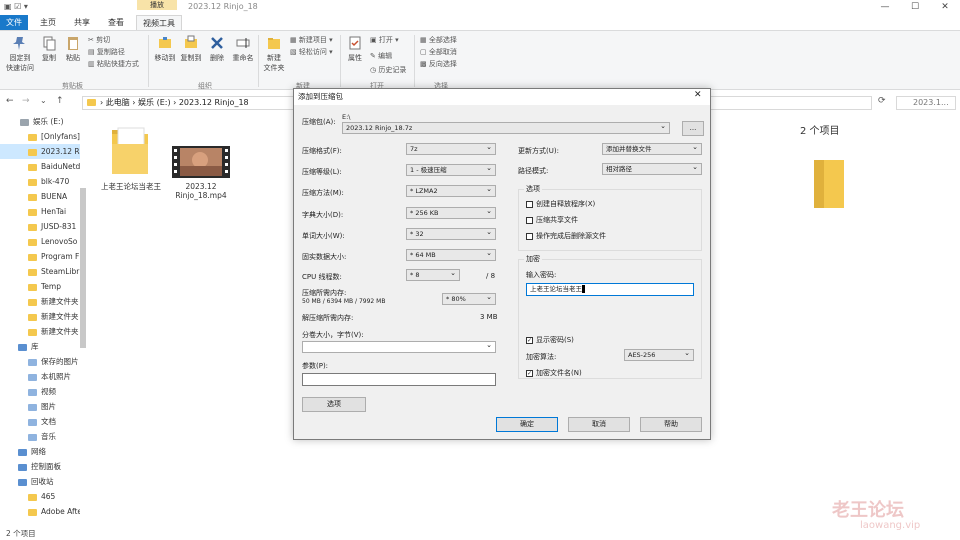 This screenshot has height=540, width=960. What do you see at coordinates (945, 7) in the screenshot?
I see `close-button: ✕` at bounding box center [945, 7].